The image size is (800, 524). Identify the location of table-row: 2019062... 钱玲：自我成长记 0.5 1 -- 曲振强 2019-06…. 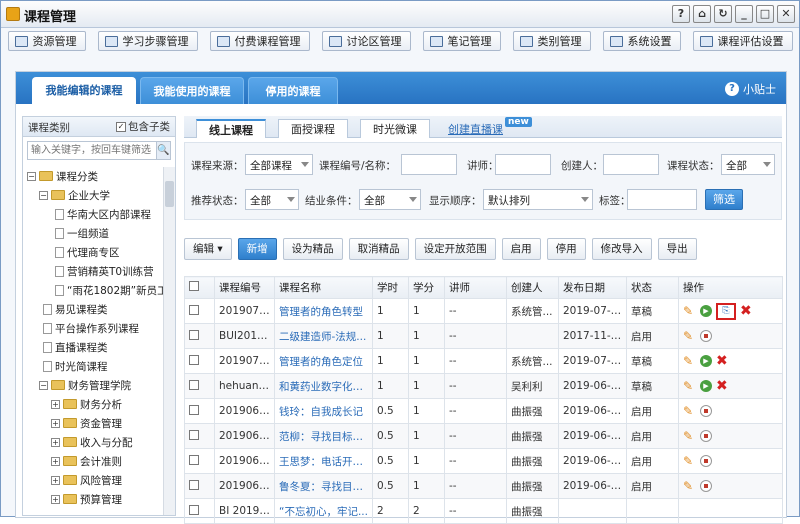
(483, 411).